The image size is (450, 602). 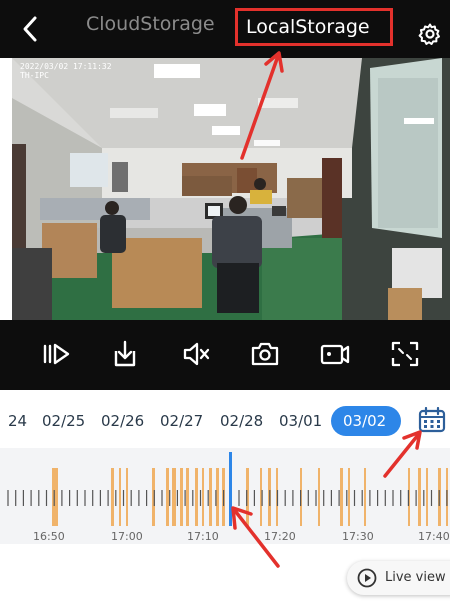 I want to click on download-icon, so click(x=125, y=354).